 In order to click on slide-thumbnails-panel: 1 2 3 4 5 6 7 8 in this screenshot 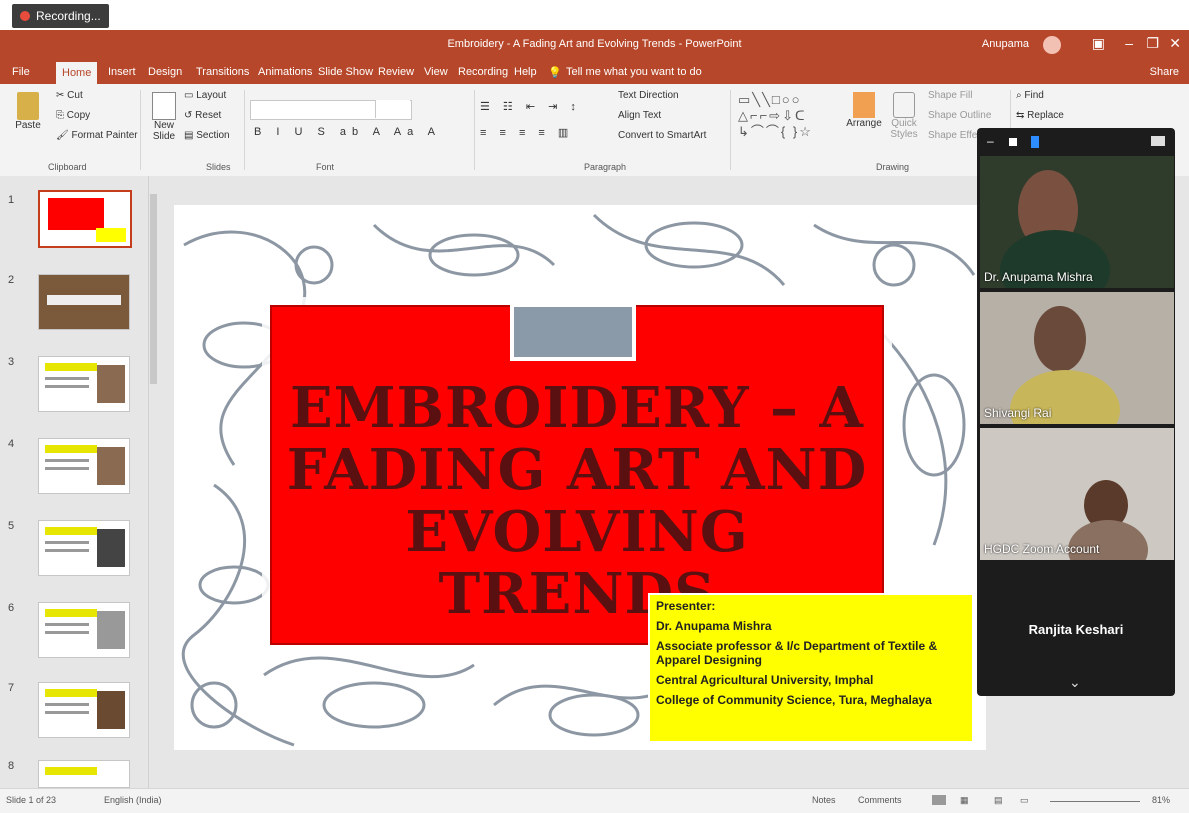, I will do `click(80, 482)`.